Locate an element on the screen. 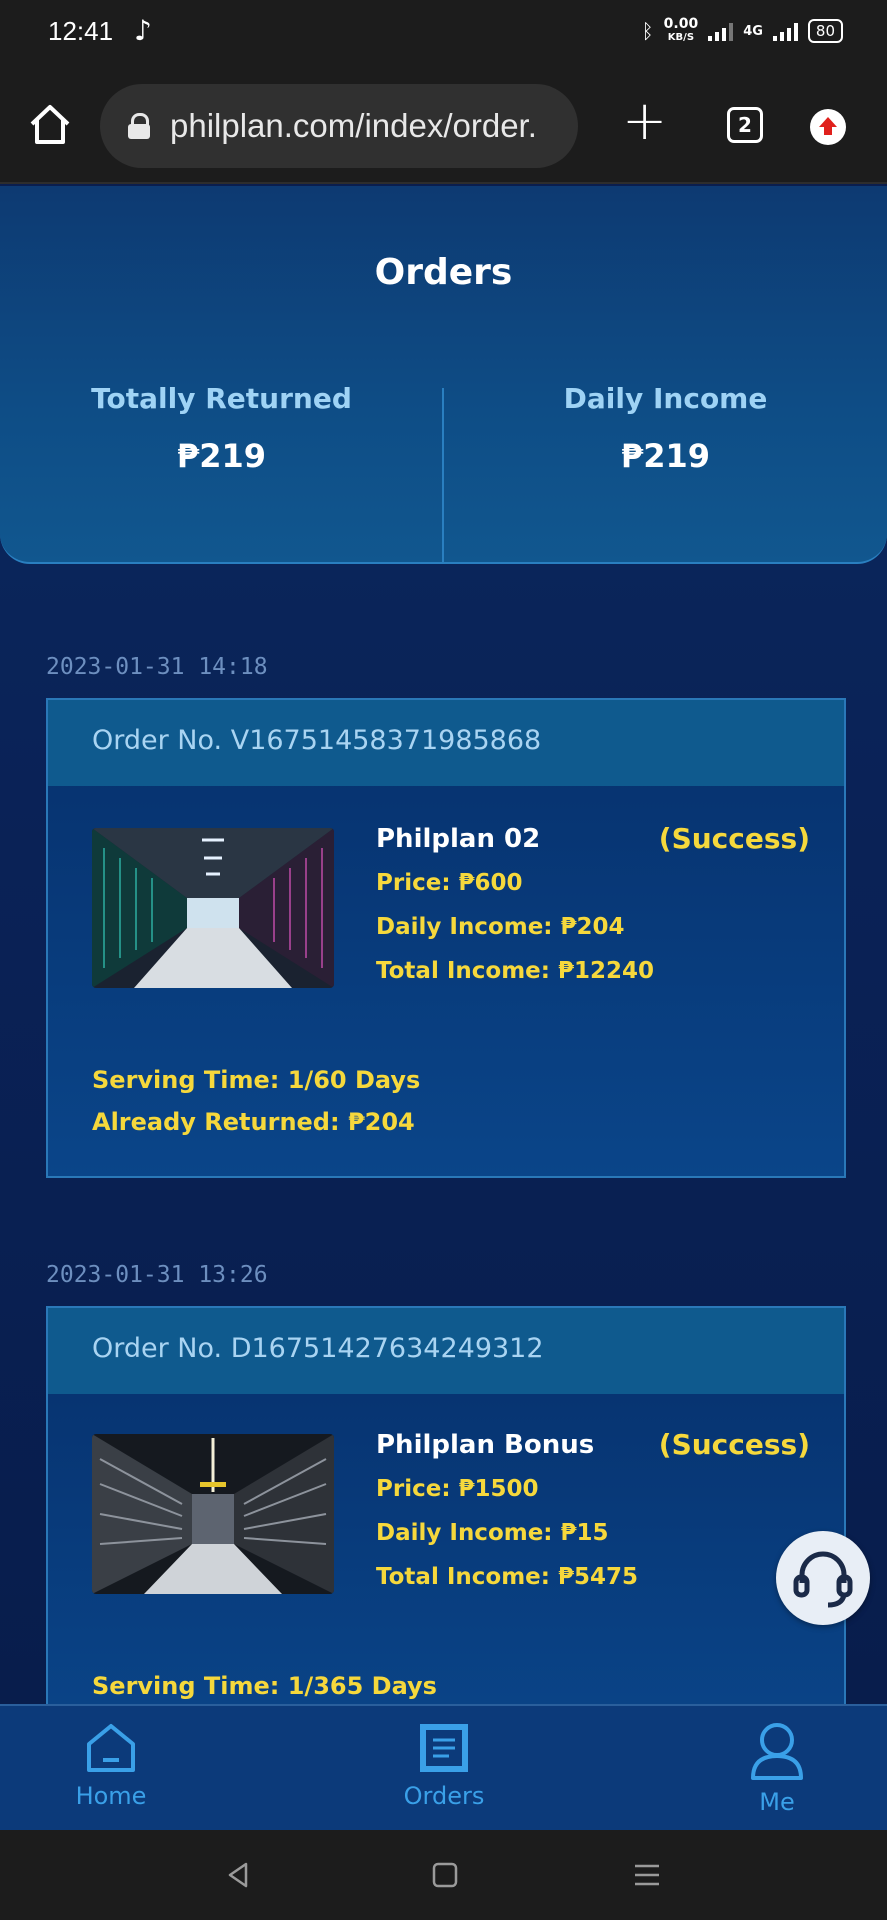 This screenshot has height=1920, width=887. system-navigation-bar is located at coordinates (443, 1875).